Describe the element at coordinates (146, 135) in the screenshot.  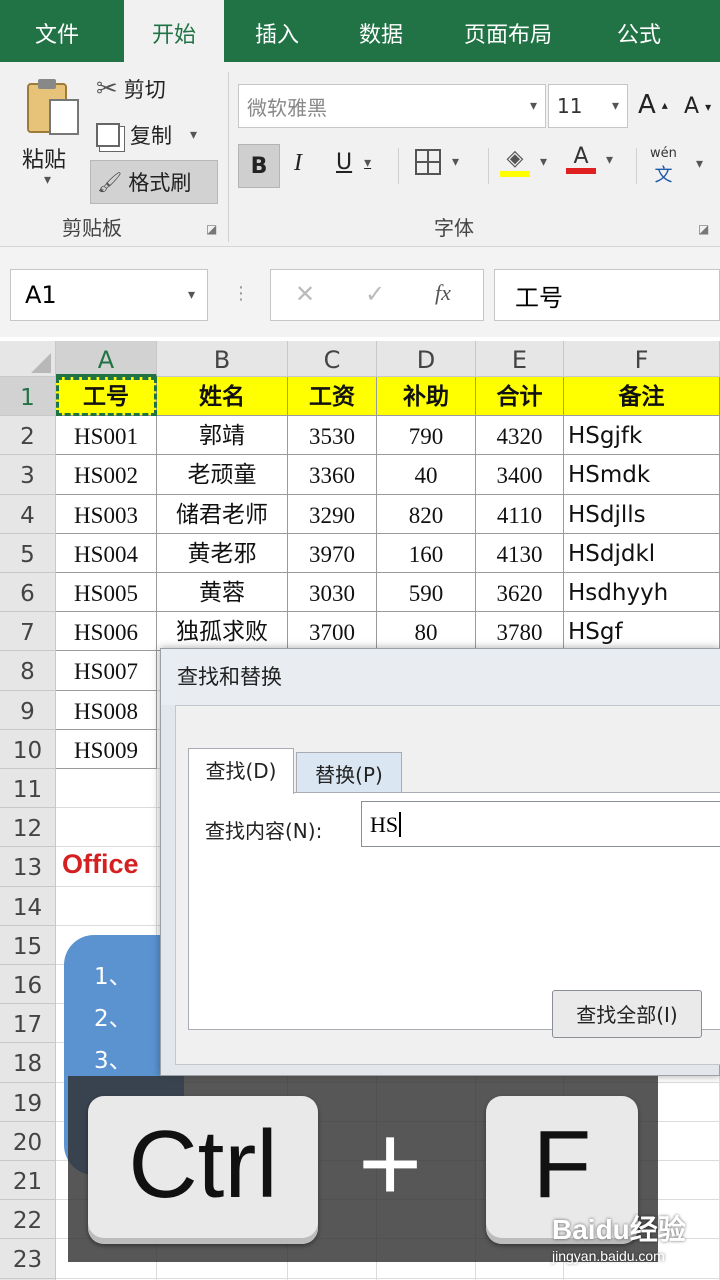
I see `copy-button: 复制 ▾` at that location.